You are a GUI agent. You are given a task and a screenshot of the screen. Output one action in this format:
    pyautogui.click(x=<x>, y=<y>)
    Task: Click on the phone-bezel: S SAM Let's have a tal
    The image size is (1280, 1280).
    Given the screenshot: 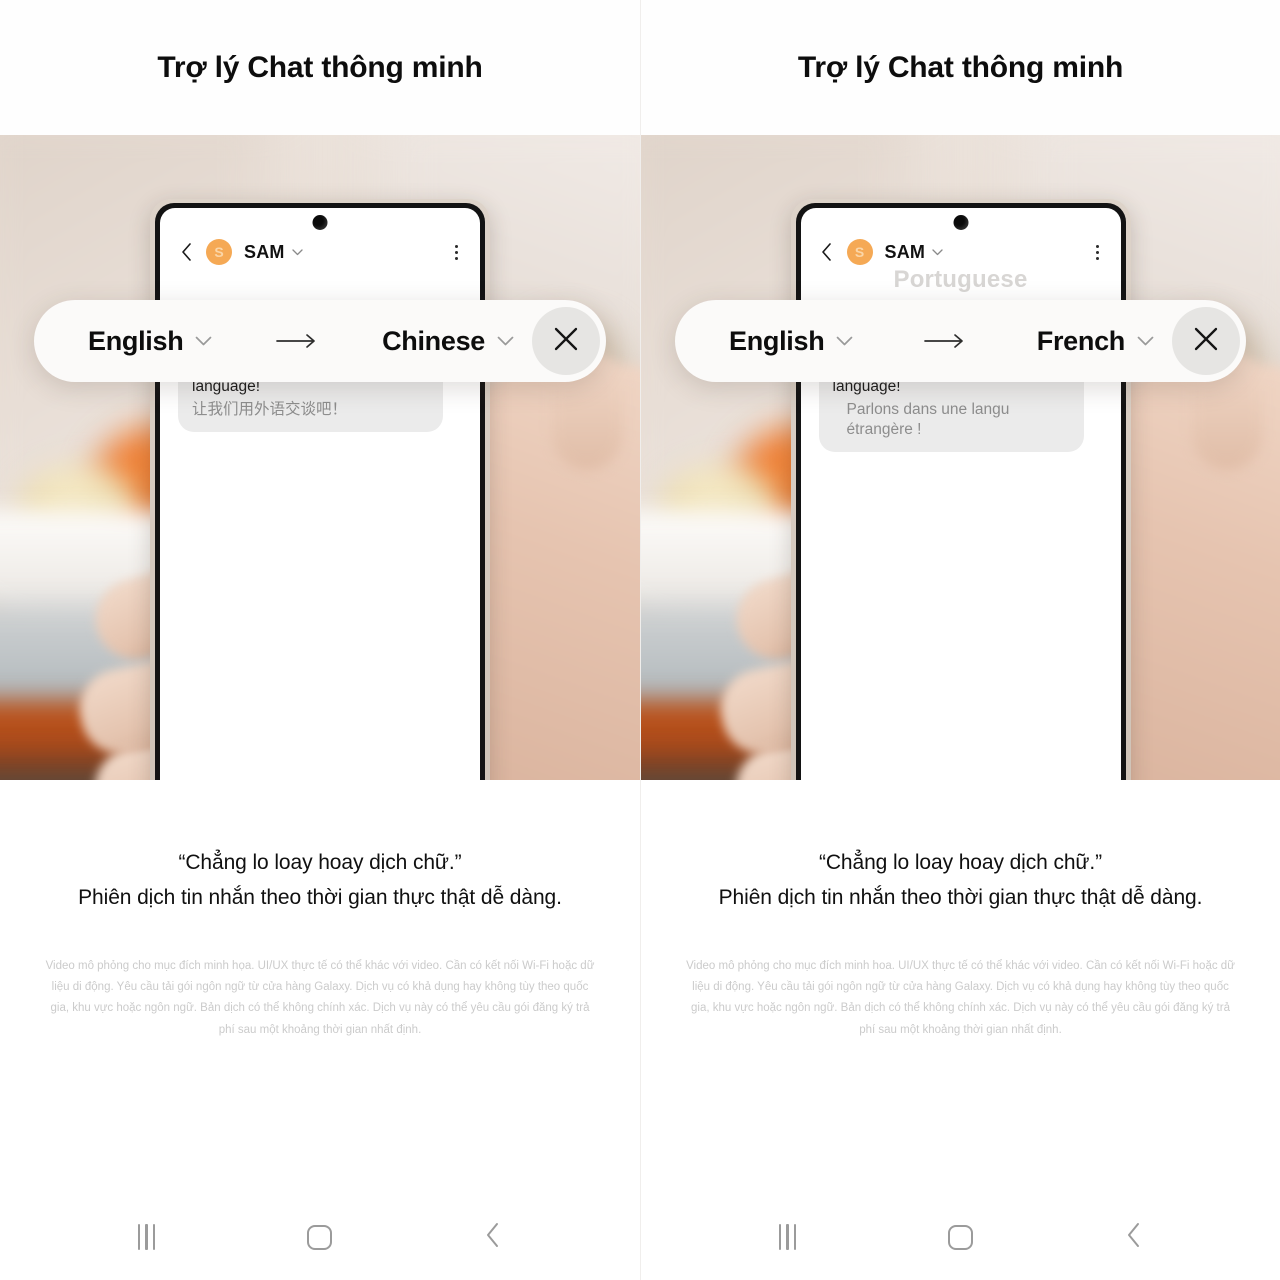 What is the action you would take?
    pyautogui.click(x=320, y=491)
    